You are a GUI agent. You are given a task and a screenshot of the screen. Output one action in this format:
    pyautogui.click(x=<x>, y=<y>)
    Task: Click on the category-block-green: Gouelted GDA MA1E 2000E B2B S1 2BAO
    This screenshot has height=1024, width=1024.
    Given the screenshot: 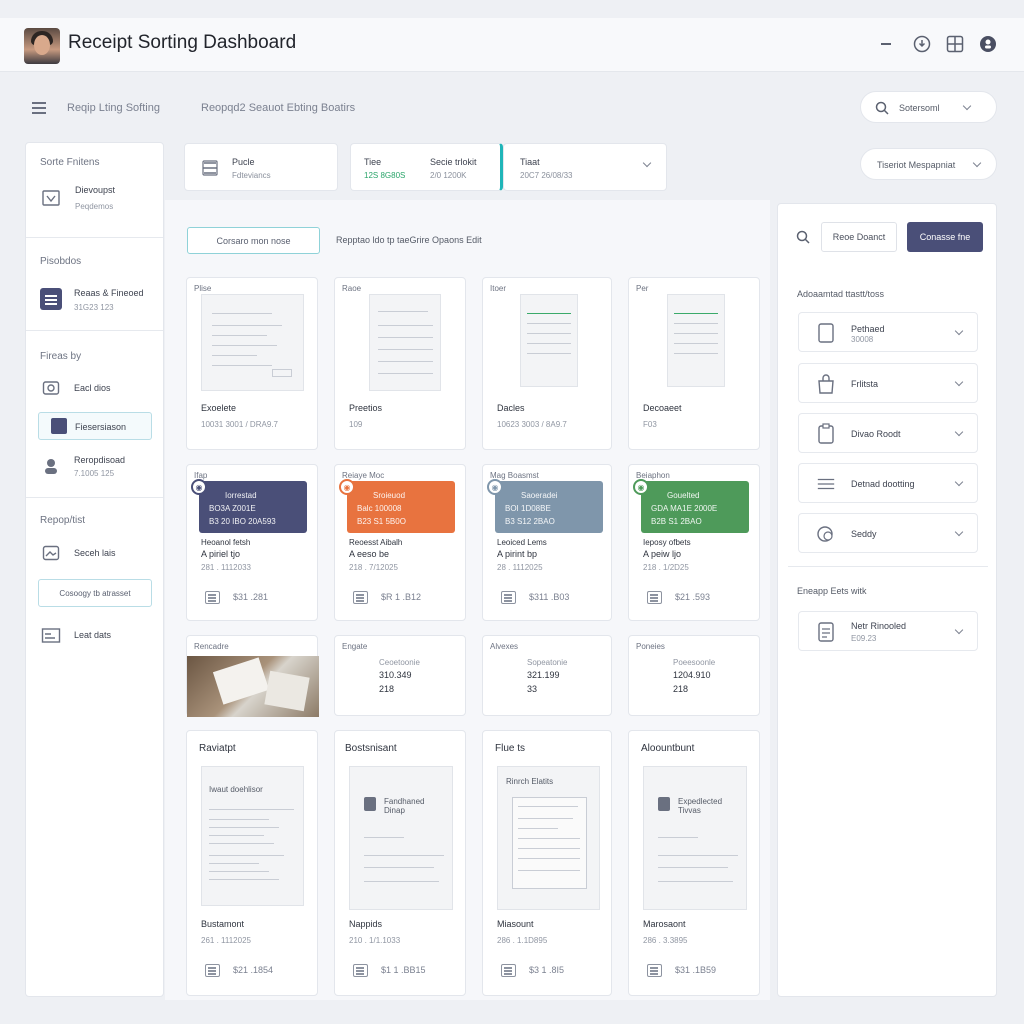 What is the action you would take?
    pyautogui.click(x=695, y=507)
    